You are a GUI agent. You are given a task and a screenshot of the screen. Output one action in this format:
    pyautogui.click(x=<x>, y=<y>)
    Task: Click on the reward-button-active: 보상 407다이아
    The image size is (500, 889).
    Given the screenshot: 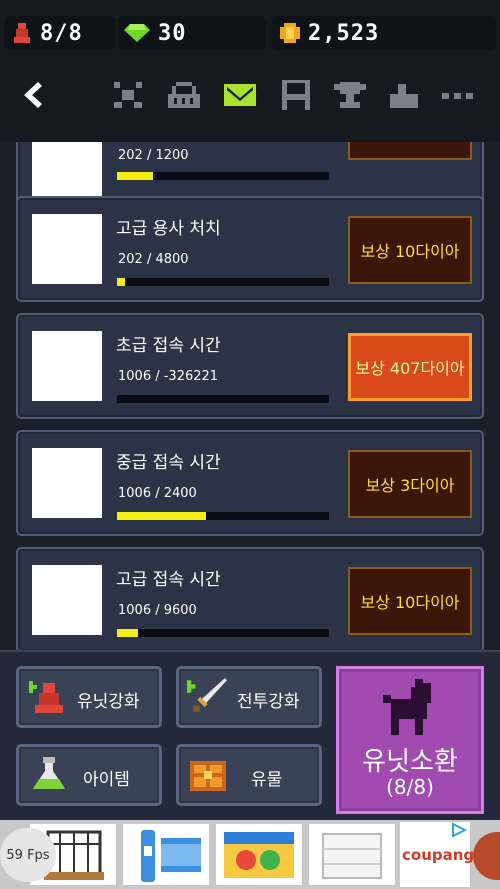 What is the action you would take?
    pyautogui.click(x=410, y=367)
    